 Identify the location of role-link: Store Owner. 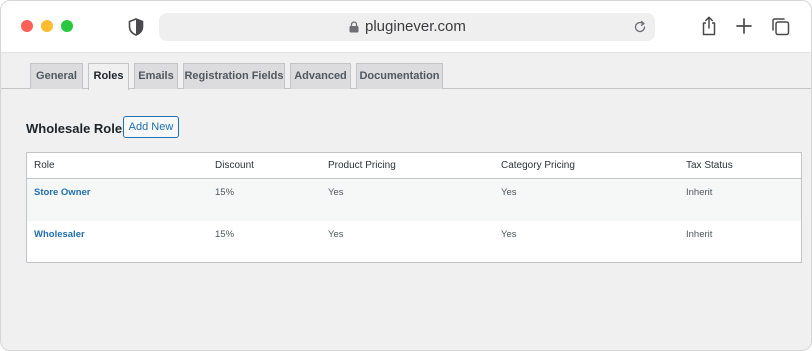
(62, 192).